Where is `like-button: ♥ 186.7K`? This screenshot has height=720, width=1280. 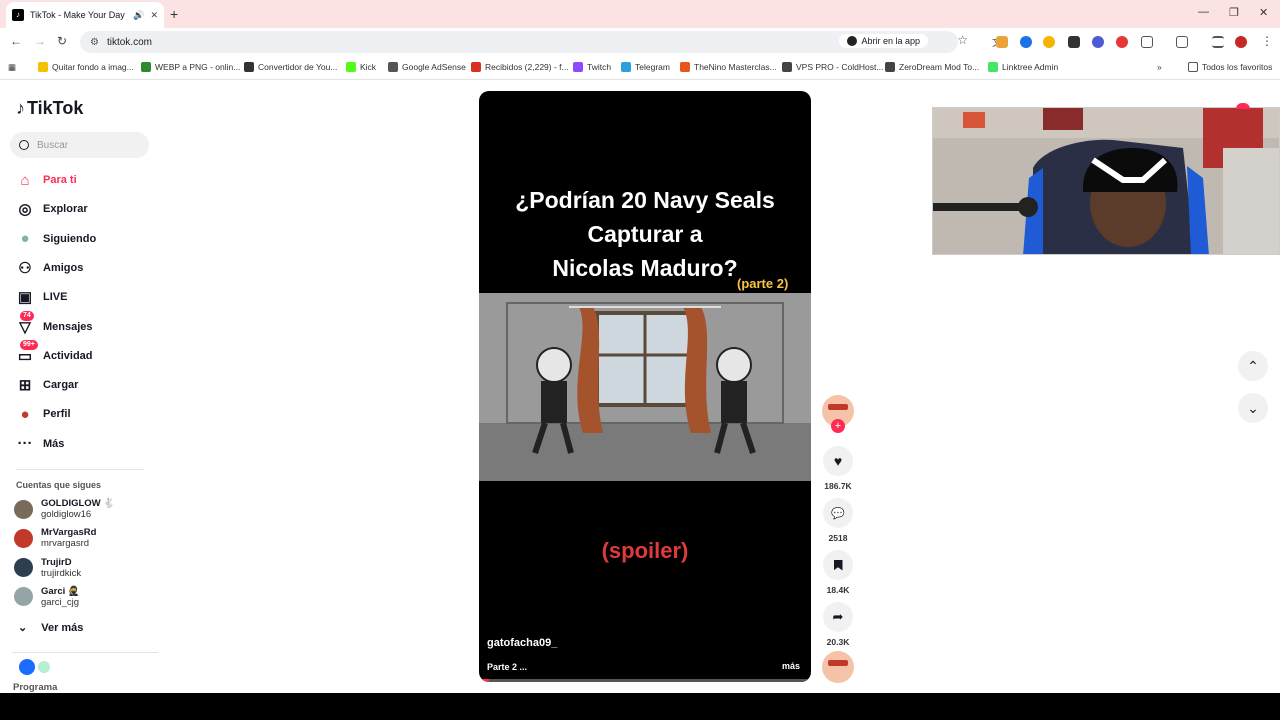 like-button: ♥ 186.7K is located at coordinates (838, 468).